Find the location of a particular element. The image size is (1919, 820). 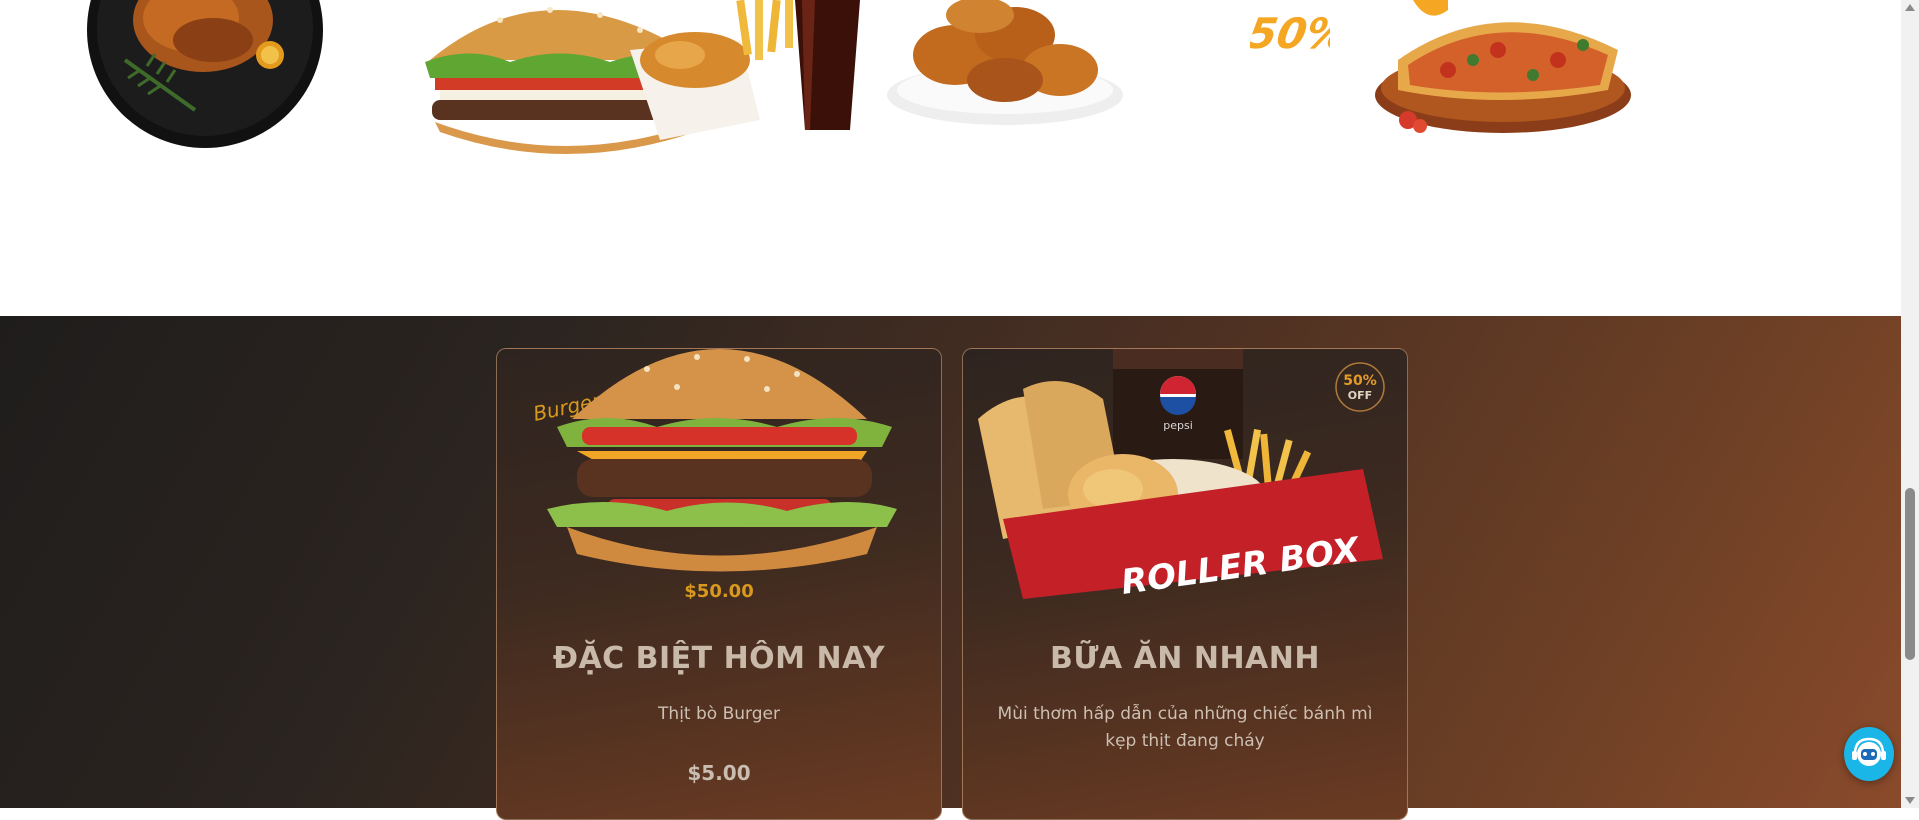

burger-combo-image is located at coordinates (640, 80).